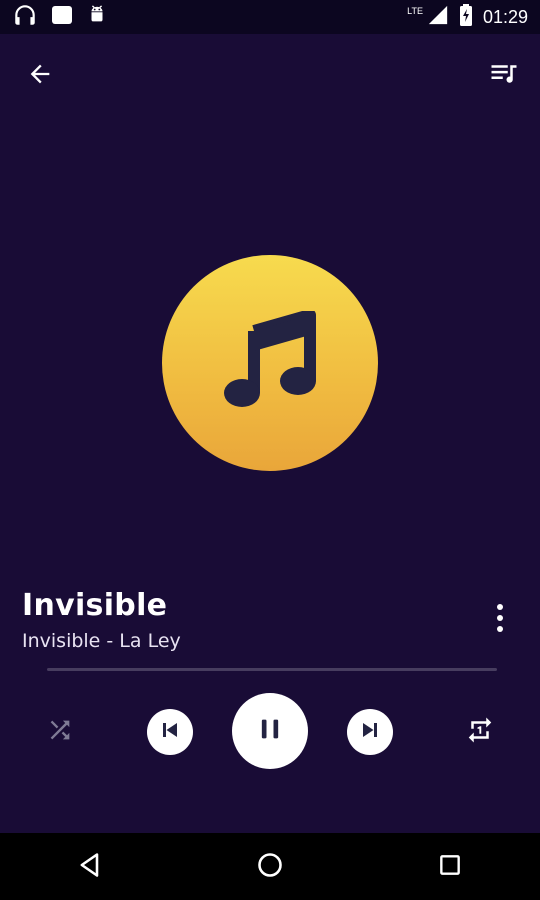  I want to click on status-right-icons: LTE 01:29, so click(467, 17).